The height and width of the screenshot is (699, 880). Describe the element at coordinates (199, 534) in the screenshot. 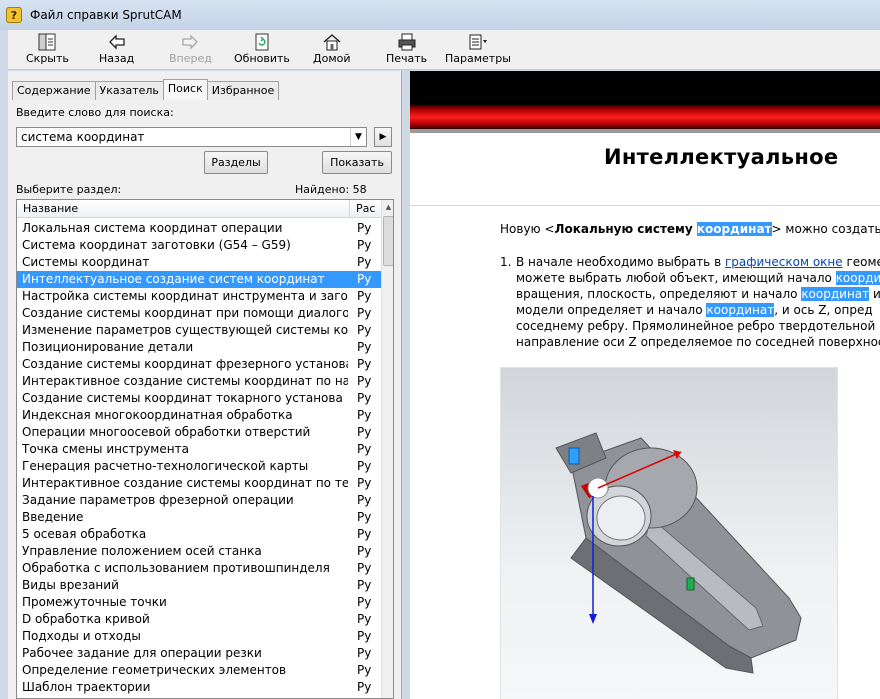

I see `list-item: 5 осевая обработка Ру` at that location.